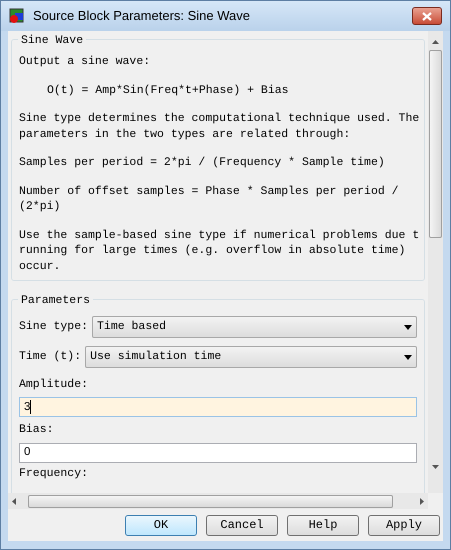 The width and height of the screenshot is (451, 550). Describe the element at coordinates (54, 473) in the screenshot. I see `field-label: Frequency:` at that location.